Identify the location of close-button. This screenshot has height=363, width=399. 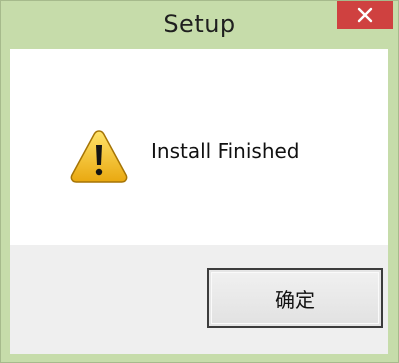
(365, 15).